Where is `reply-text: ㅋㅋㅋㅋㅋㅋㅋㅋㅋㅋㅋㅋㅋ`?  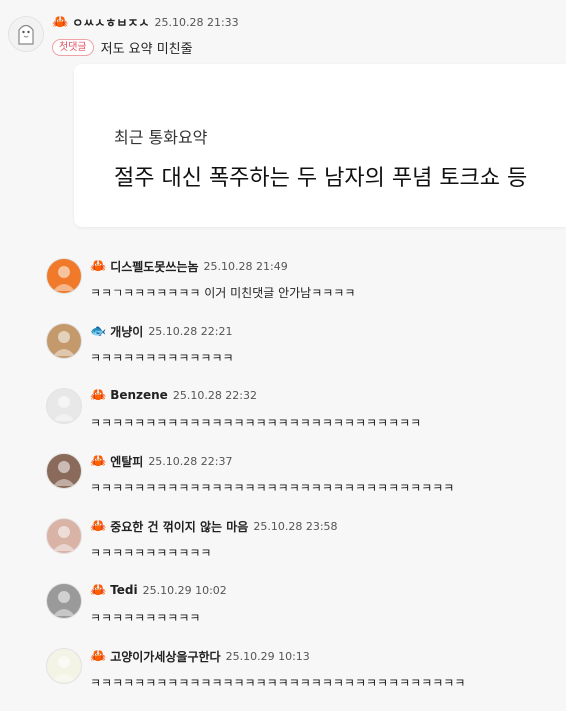
reply-text: ㅋㅋㅋㅋㅋㅋㅋㅋㅋㅋㅋㅋㅋ is located at coordinates (162, 358).